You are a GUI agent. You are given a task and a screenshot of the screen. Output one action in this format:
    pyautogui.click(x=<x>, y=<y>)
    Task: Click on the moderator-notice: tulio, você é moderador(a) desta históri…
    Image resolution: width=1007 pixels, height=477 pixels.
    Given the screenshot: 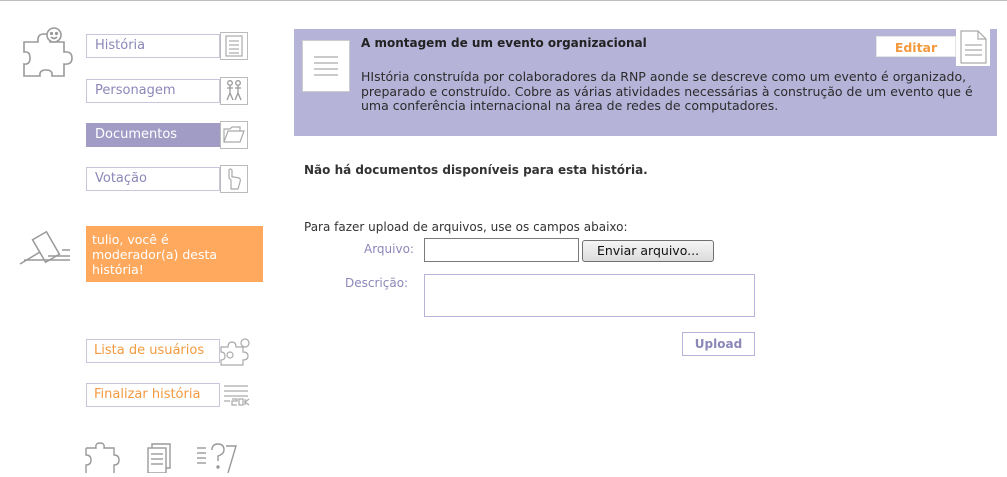 What is the action you would take?
    pyautogui.click(x=174, y=254)
    